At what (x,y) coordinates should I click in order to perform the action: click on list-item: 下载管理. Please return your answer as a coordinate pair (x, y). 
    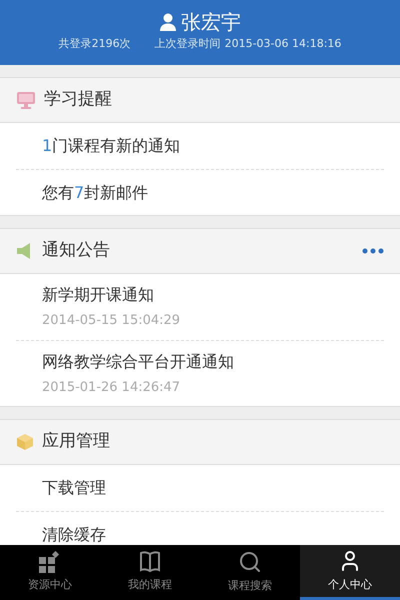
    Looking at the image, I should click on (200, 488).